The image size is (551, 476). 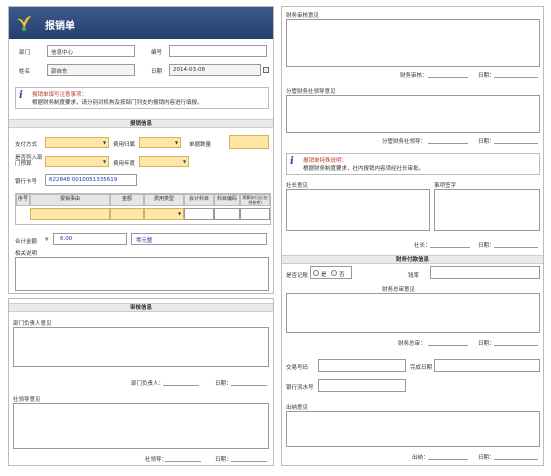 What do you see at coordinates (255, 214) in the screenshot?
I see `budget-ratio-cell` at bounding box center [255, 214].